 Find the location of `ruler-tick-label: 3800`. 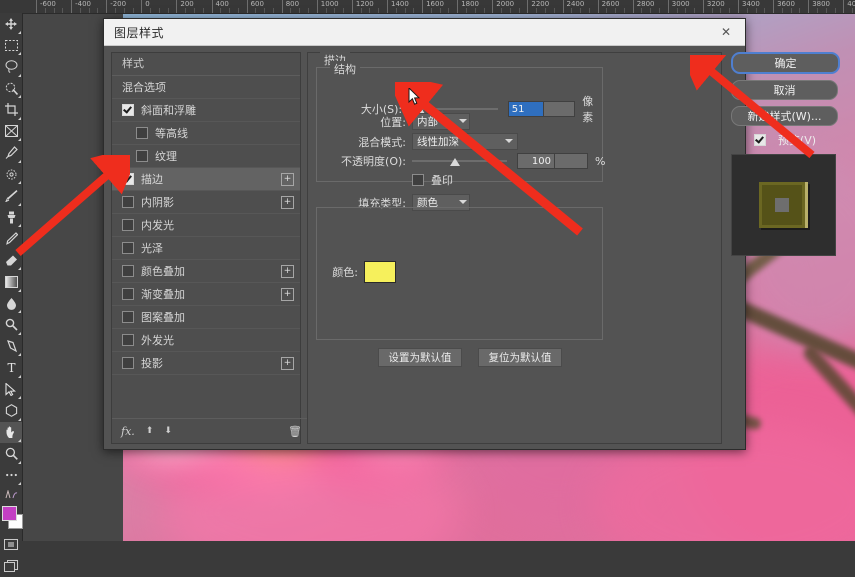

ruler-tick-label: 3800 is located at coordinates (821, 4).